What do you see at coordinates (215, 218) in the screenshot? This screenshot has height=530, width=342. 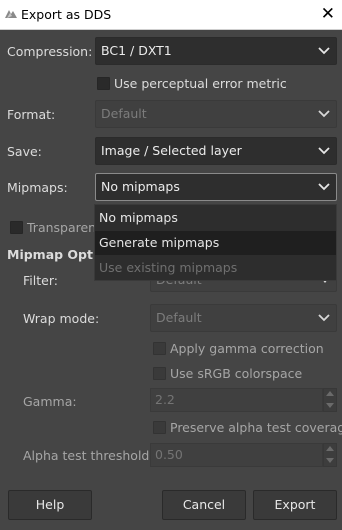 I see `mipmaps-option-no-mipmaps: No mipmaps` at bounding box center [215, 218].